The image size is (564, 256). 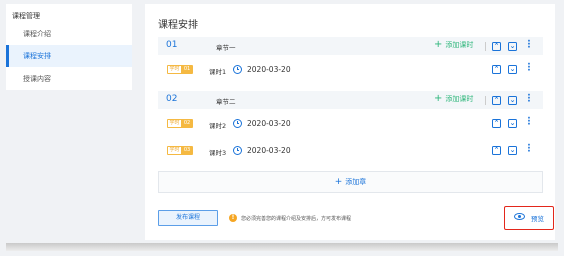 What do you see at coordinates (188, 218) in the screenshot?
I see `publish-course-button: 发布课程` at bounding box center [188, 218].